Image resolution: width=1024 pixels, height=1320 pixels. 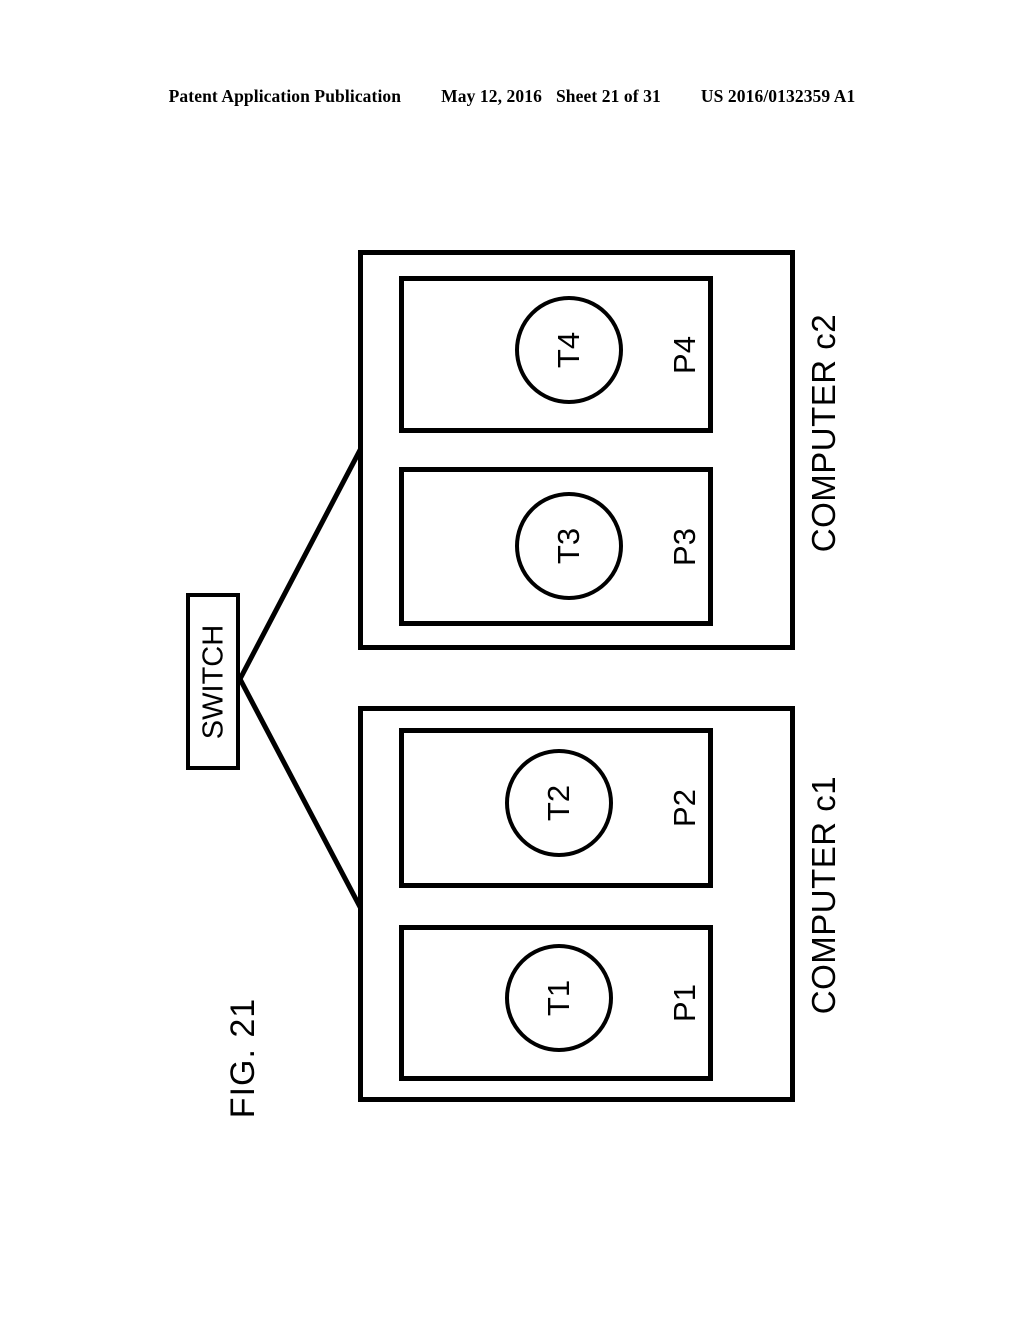 I want to click on thread-t2-node: T2, so click(x=559, y=803).